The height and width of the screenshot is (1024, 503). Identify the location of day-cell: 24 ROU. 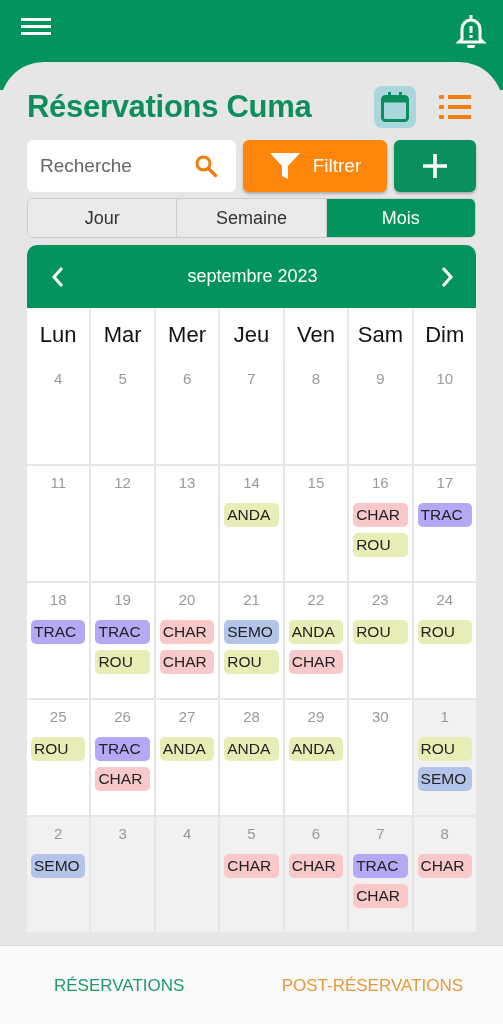
(444, 640).